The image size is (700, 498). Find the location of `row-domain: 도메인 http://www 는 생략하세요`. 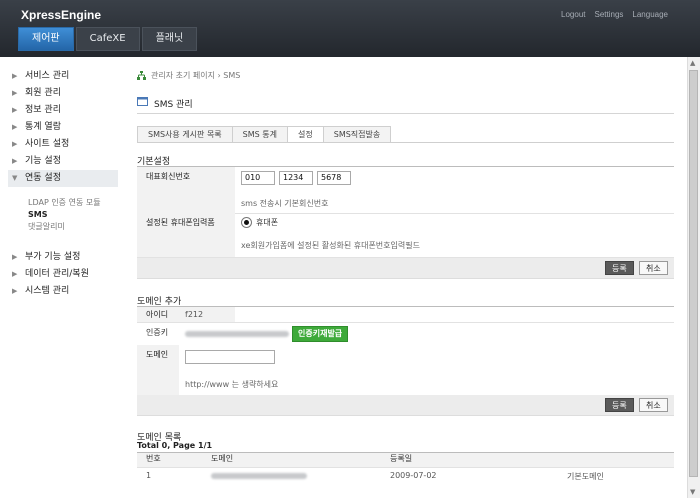

row-domain: 도메인 http://www 는 생략하세요 is located at coordinates (405, 370).